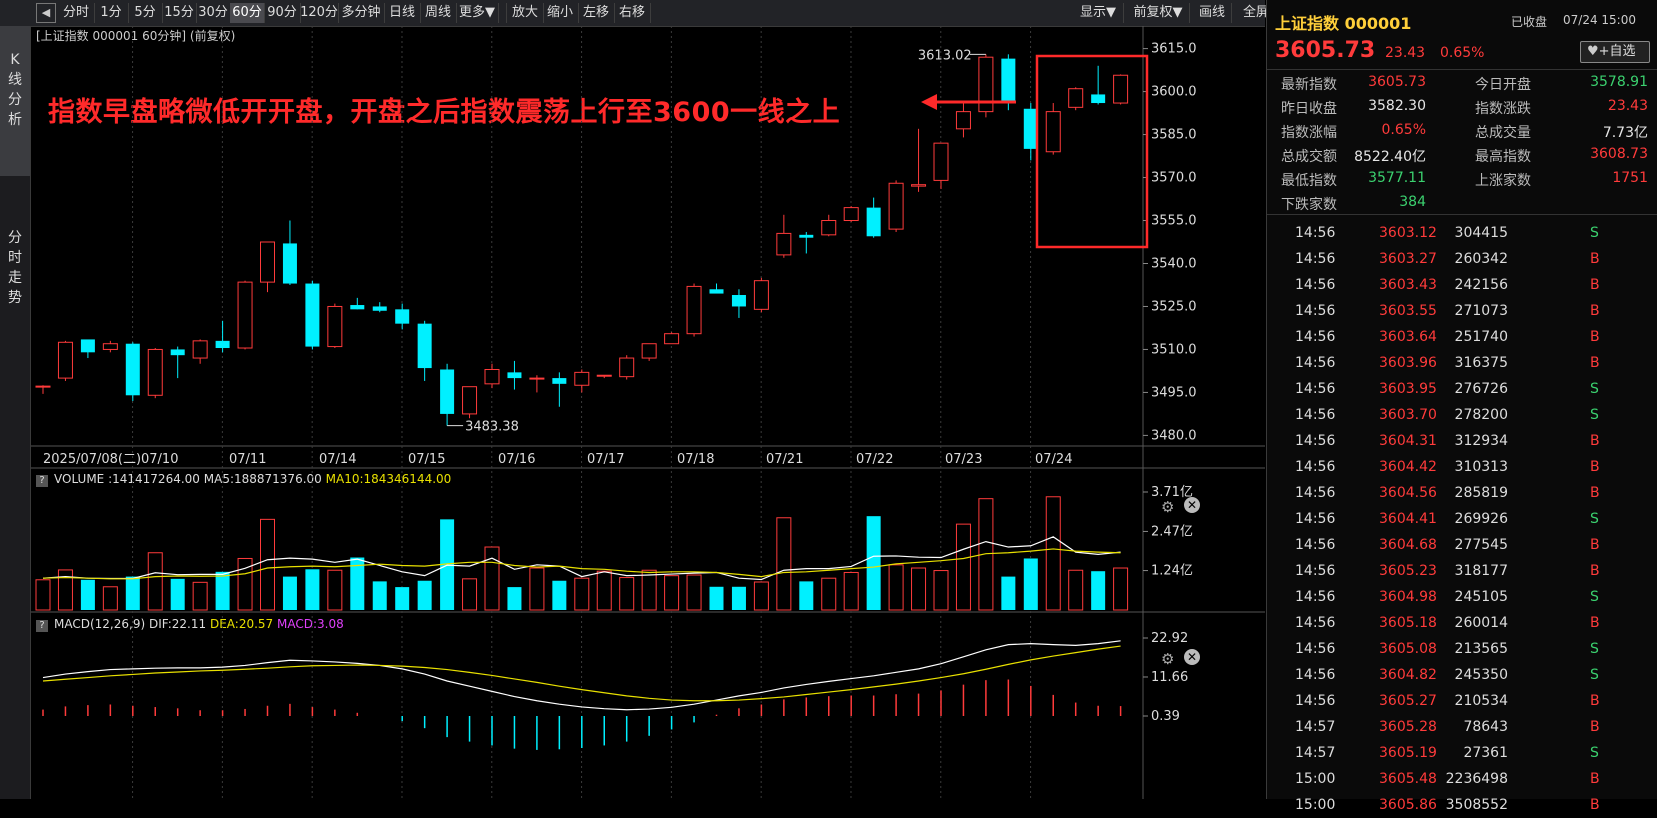  What do you see at coordinates (282, 13) in the screenshot?
I see `period-button: 90分` at bounding box center [282, 13].